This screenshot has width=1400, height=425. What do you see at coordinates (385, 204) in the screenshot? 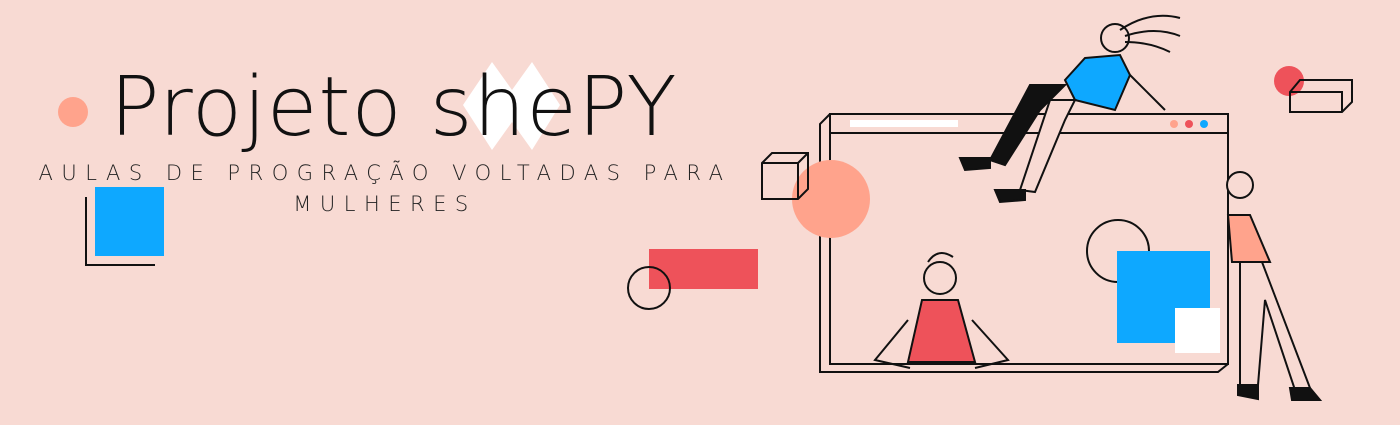
I see `subtitle-line-2: MULHERES` at bounding box center [385, 204].